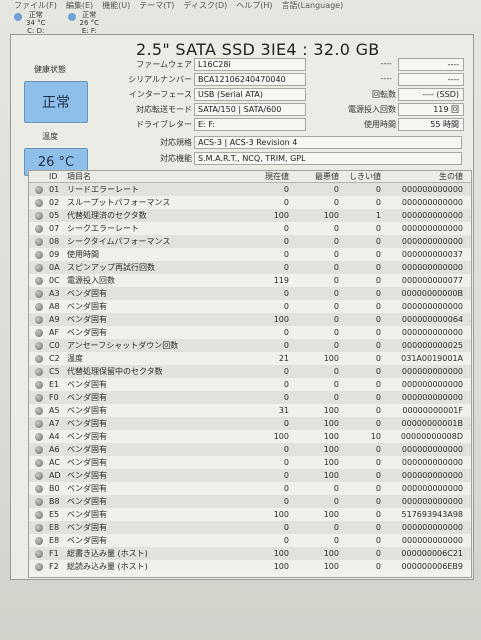 The width and height of the screenshot is (481, 640). Describe the element at coordinates (54, 319) in the screenshot. I see `attr-id: A9` at that location.